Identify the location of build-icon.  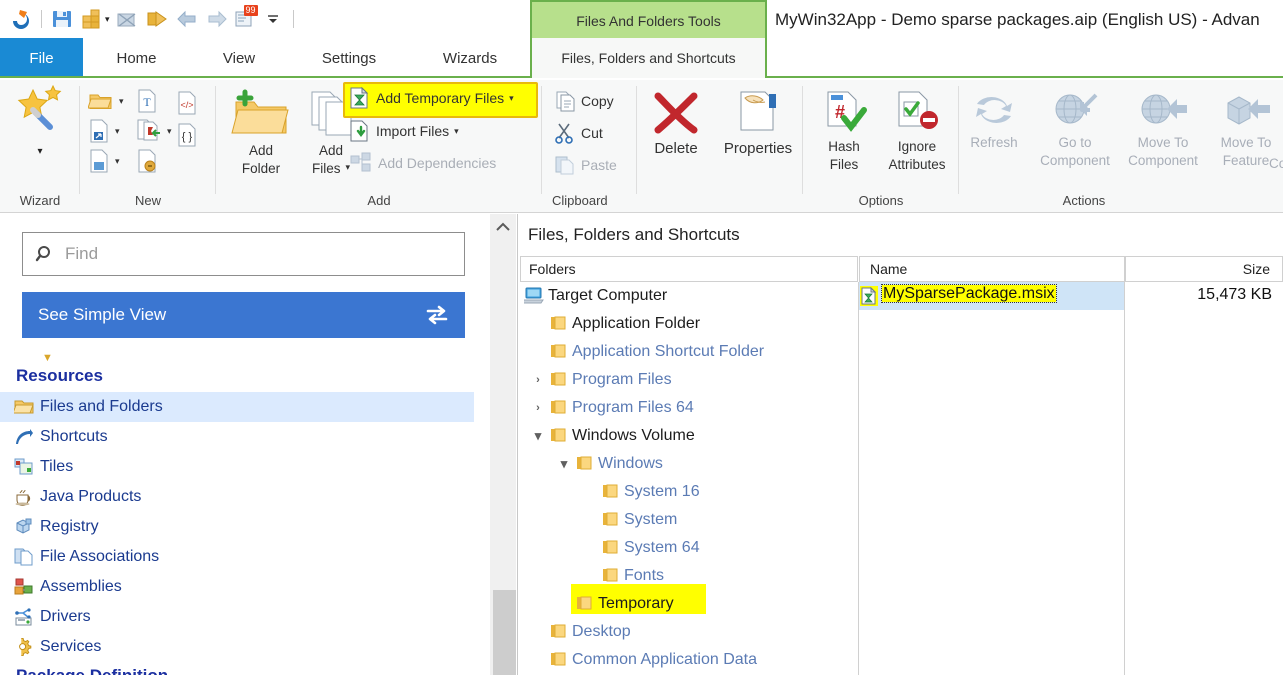
(92, 19).